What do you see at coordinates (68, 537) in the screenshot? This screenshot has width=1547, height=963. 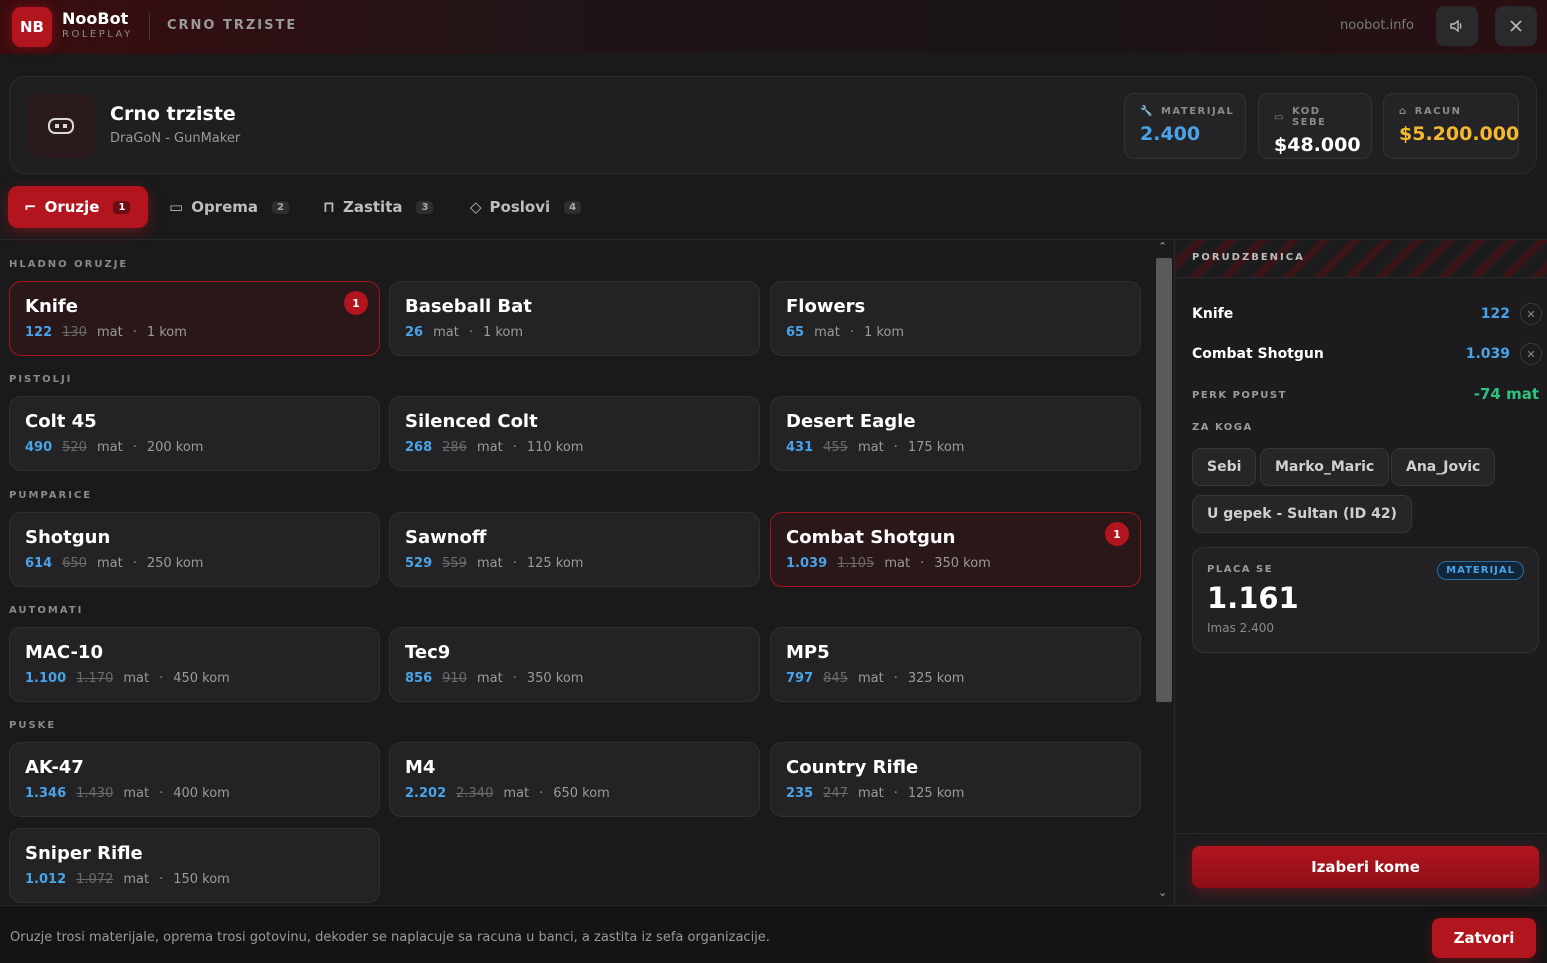 I see `item-name: Shotgun` at bounding box center [68, 537].